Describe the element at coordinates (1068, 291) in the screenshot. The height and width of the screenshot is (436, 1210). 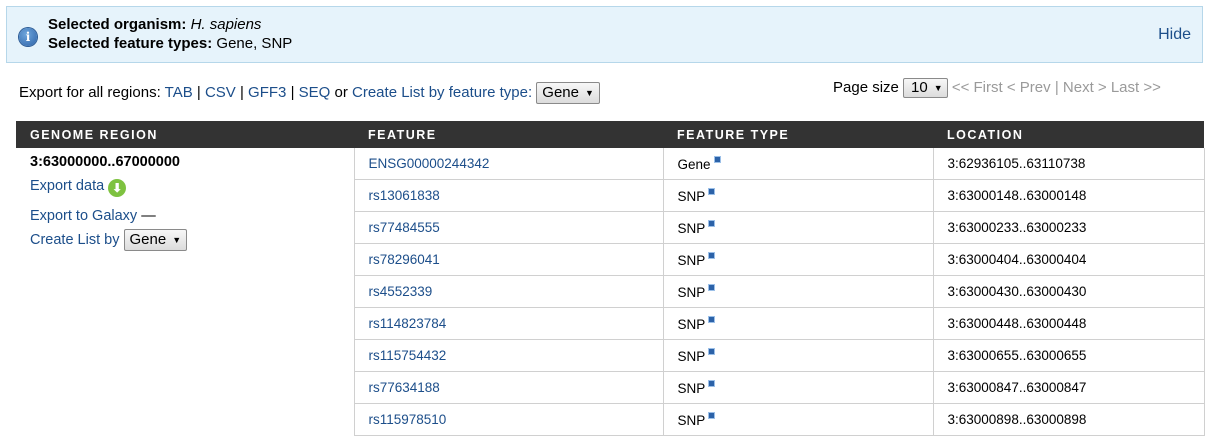
I see `location-cell: 3:63000430..63000430` at that location.